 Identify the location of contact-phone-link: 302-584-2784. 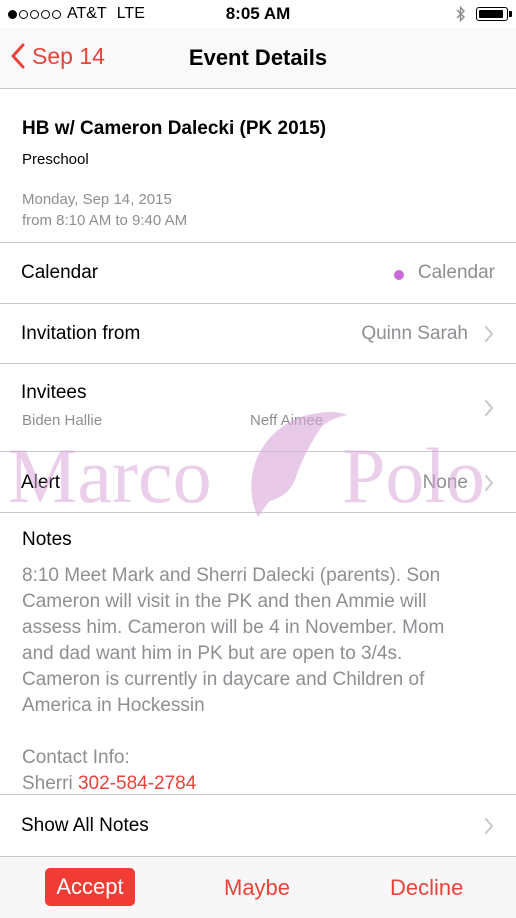
(137, 783).